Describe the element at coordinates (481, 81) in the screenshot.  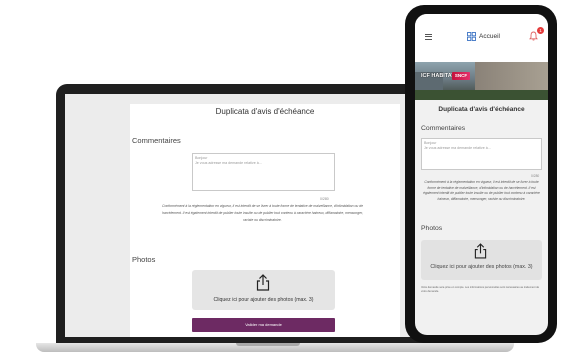
I see `hero-image: ICF HABITAT SNCF` at that location.